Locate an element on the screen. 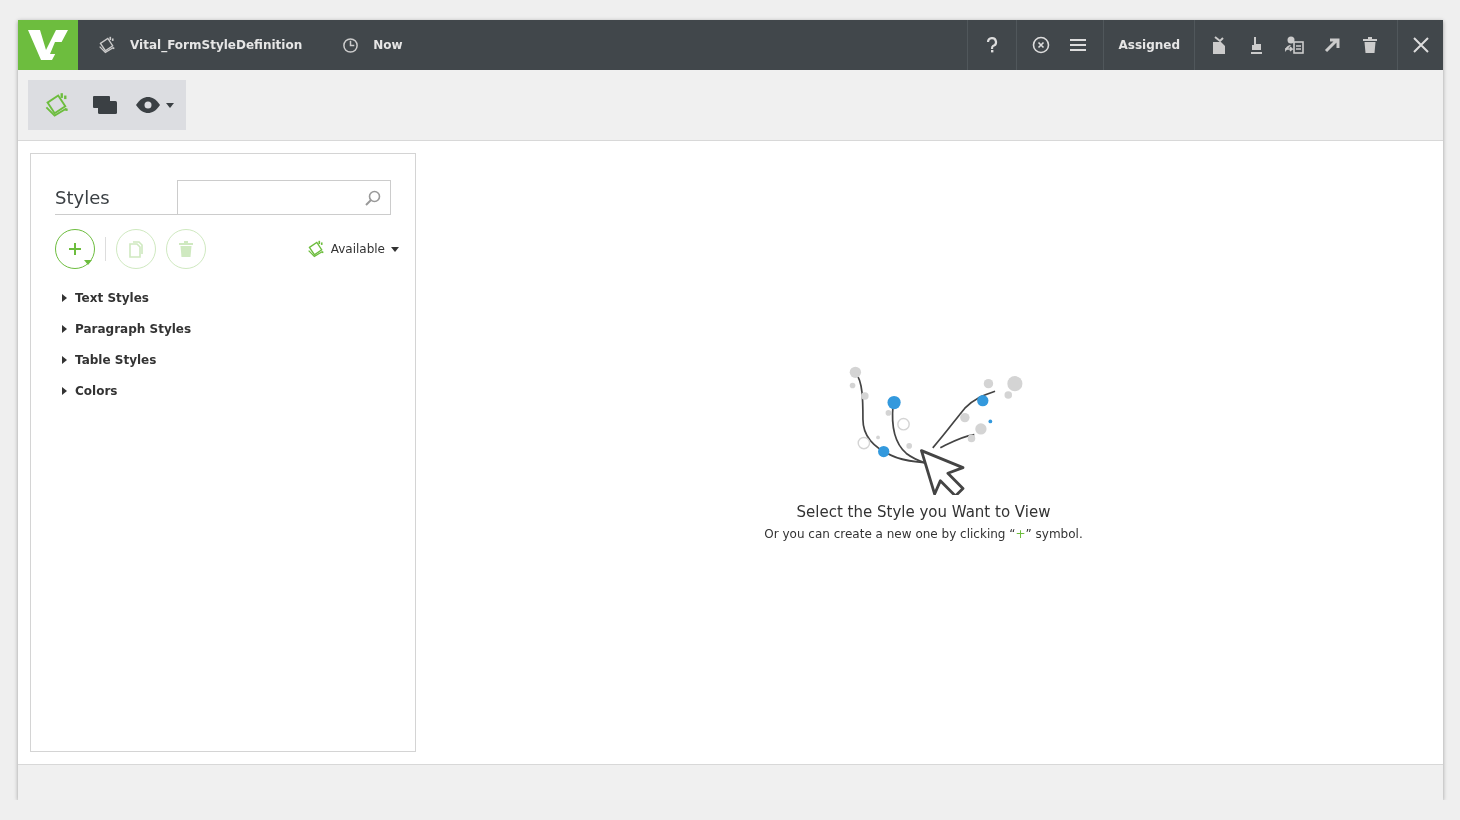  tree-item: Table Styles is located at coordinates (223, 360).